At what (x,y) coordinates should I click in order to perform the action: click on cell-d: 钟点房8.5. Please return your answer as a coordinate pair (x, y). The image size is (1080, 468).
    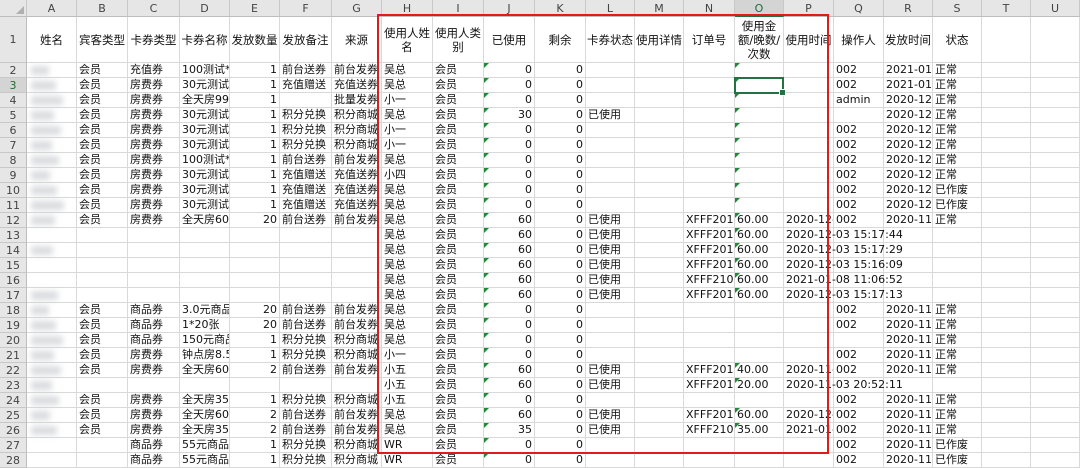
    Looking at the image, I should click on (205, 355).